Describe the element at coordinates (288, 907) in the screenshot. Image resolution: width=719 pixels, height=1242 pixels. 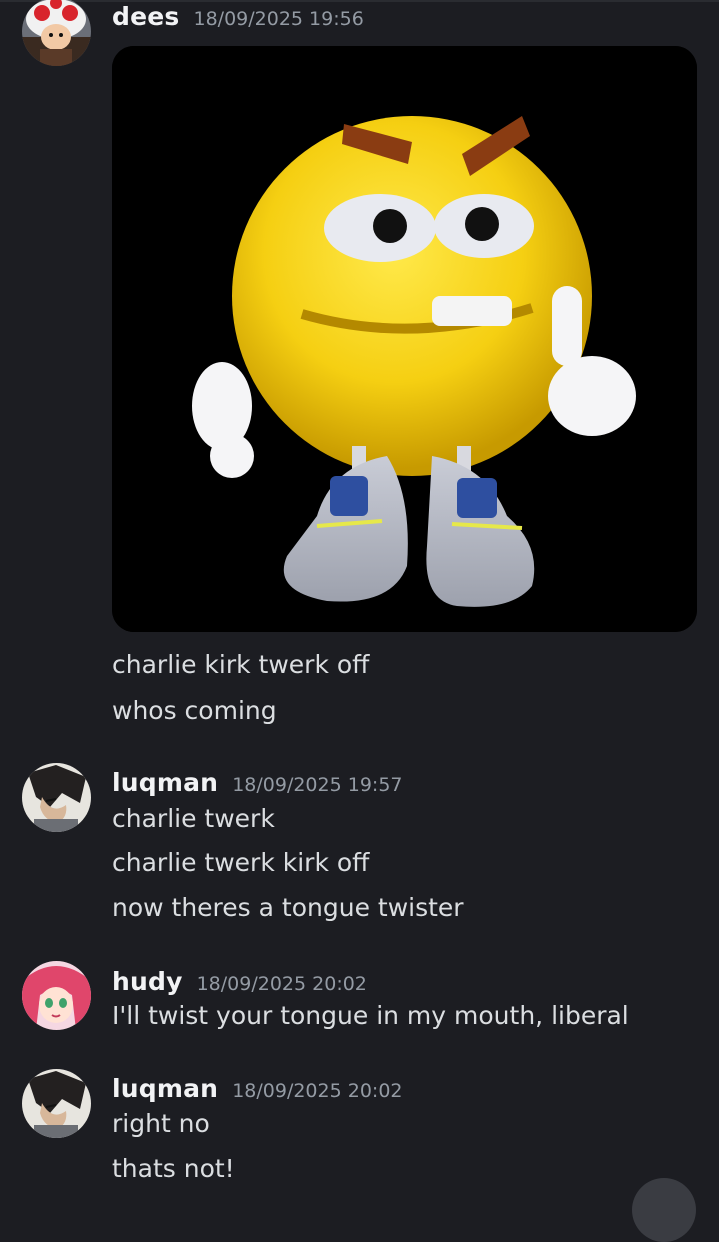
I see `message-text: now theres a tongue twister` at that location.